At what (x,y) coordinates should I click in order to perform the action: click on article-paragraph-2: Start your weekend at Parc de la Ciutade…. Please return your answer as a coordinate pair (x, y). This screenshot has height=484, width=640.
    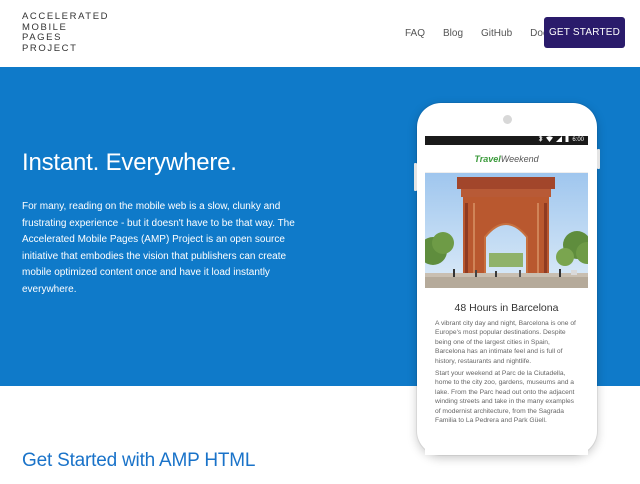
    Looking at the image, I should click on (505, 397).